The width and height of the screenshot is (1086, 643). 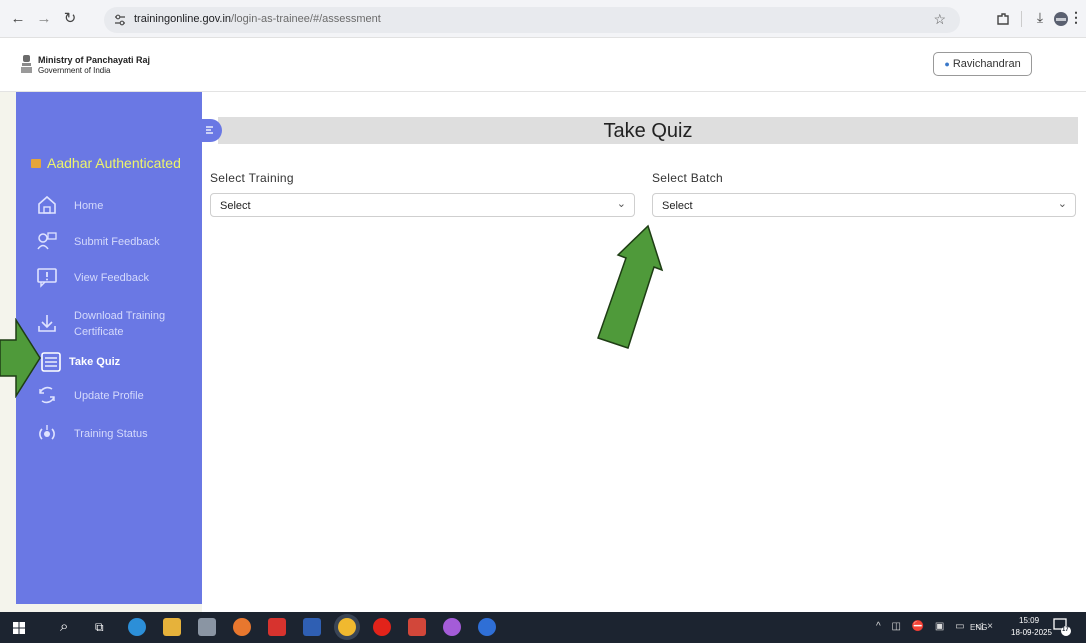 What do you see at coordinates (1065, 630) in the screenshot?
I see `notification-count: 17` at bounding box center [1065, 630].